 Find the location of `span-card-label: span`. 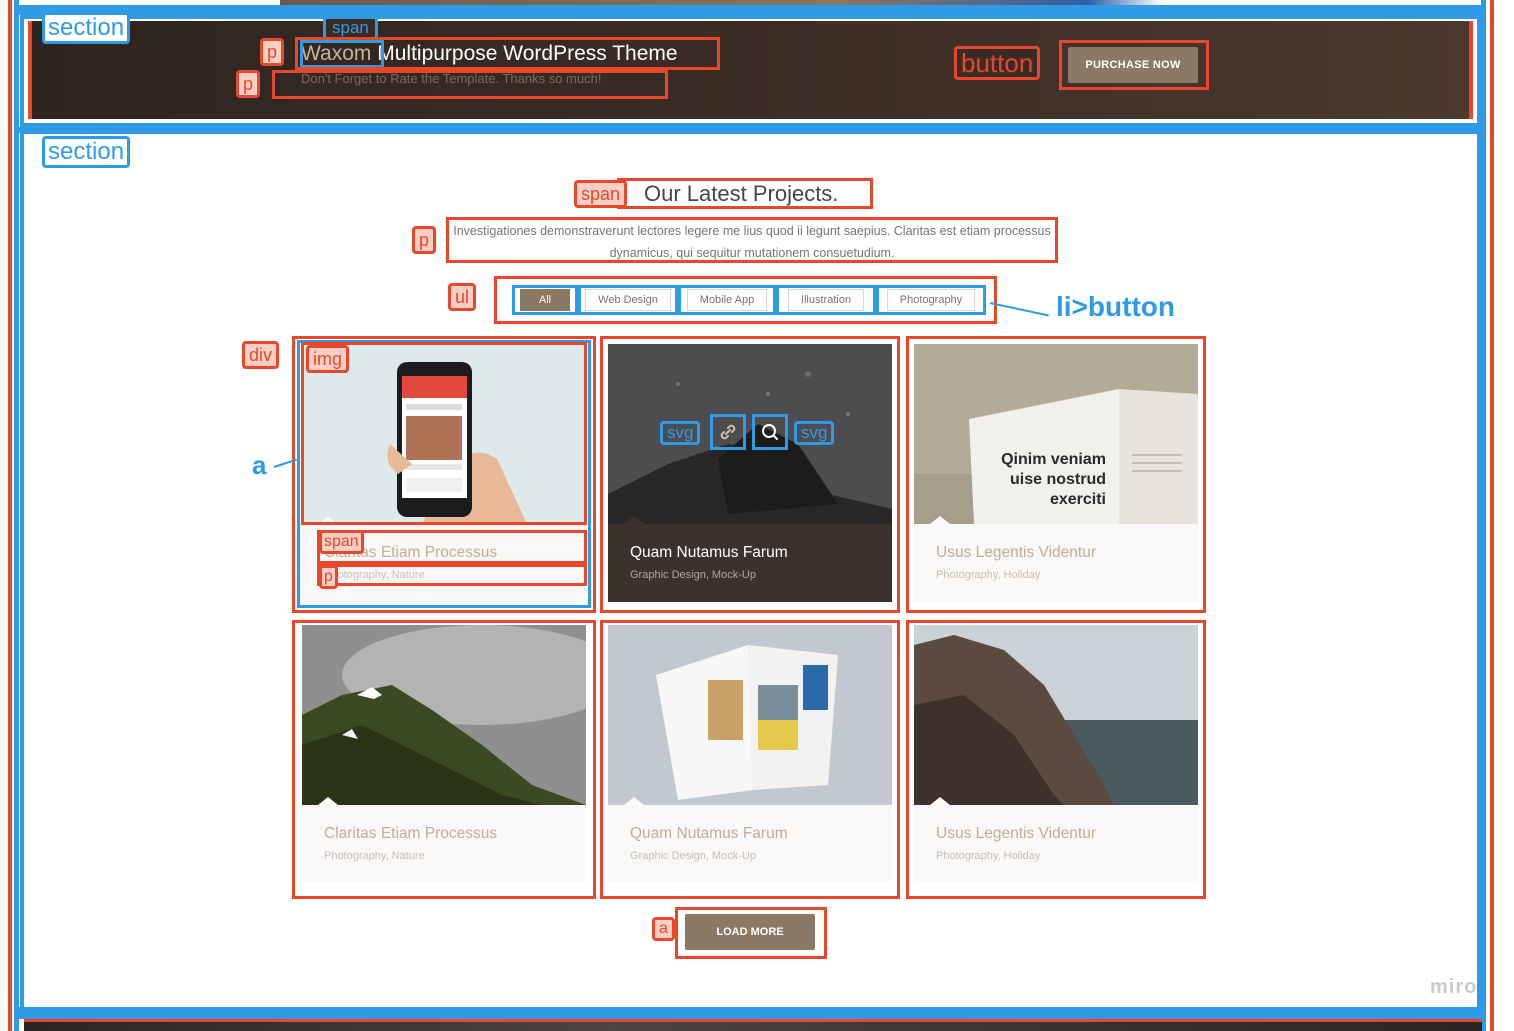

span-card-label: span is located at coordinates (341, 542).